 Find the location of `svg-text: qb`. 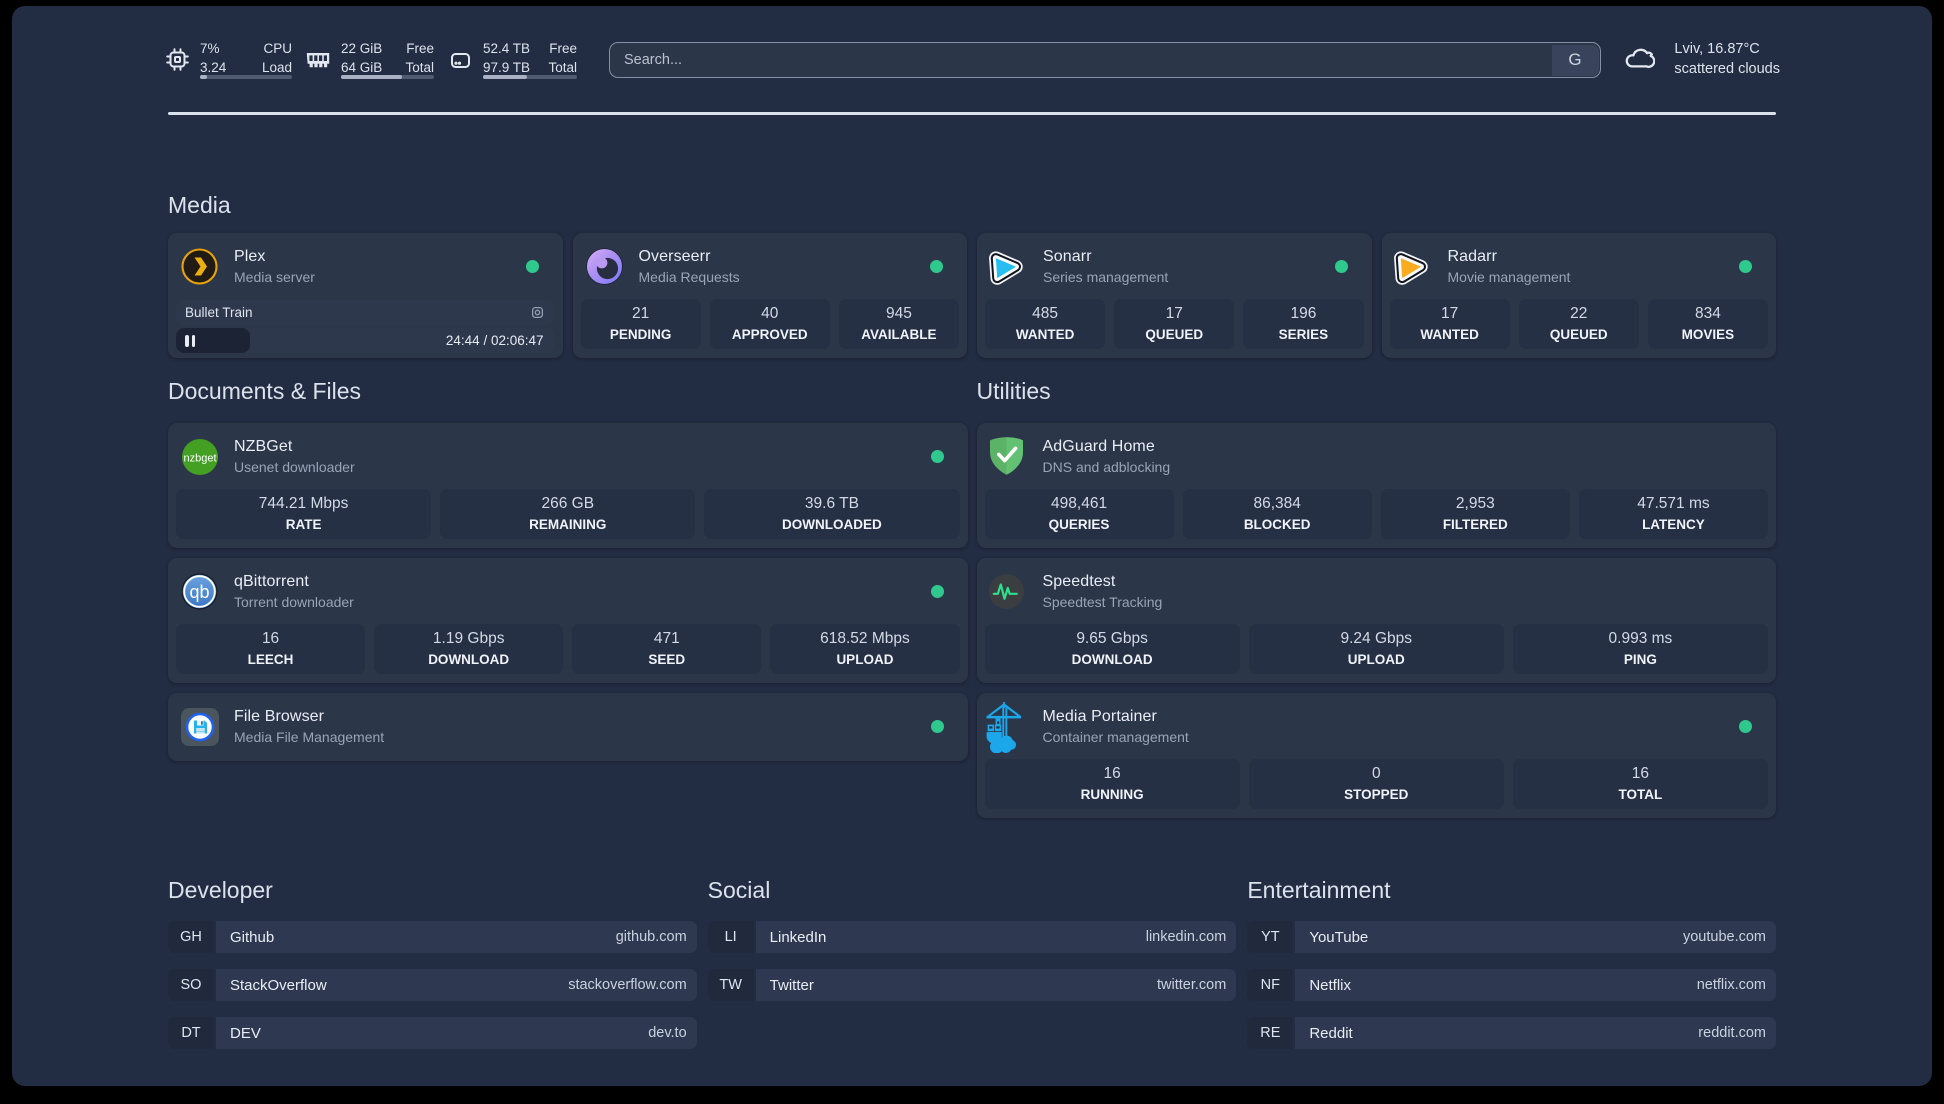

svg-text: qb is located at coordinates (199, 592).